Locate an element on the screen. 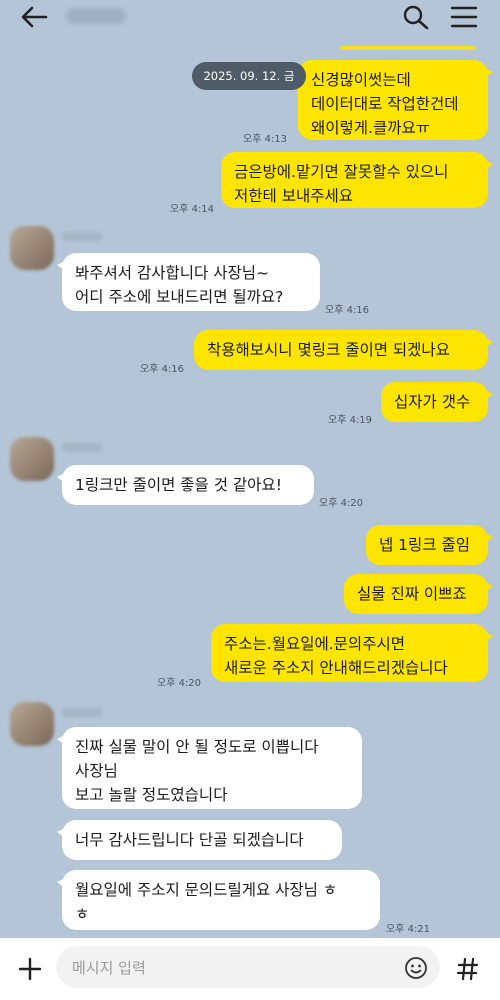  message-line: 신경많이썻는데 is located at coordinates (361, 80).